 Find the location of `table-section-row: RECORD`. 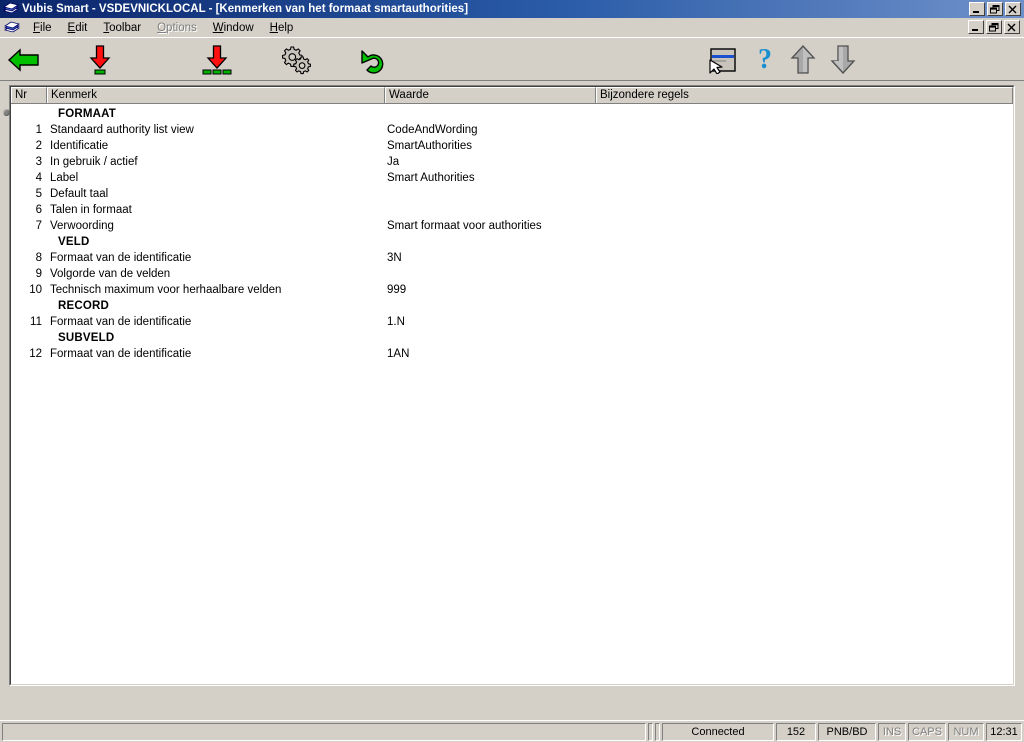

table-section-row: RECORD is located at coordinates (512, 306).